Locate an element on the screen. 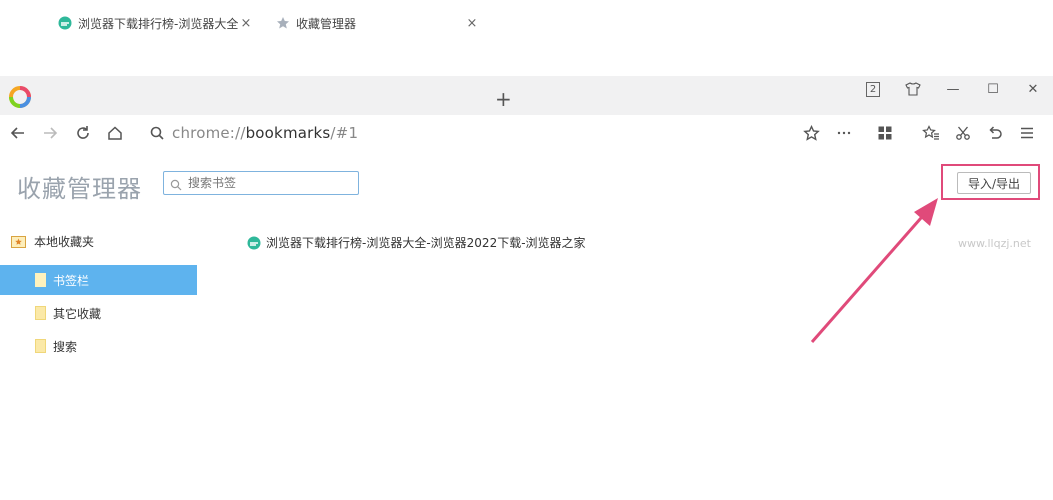  apps-icon is located at coordinates (885, 133).